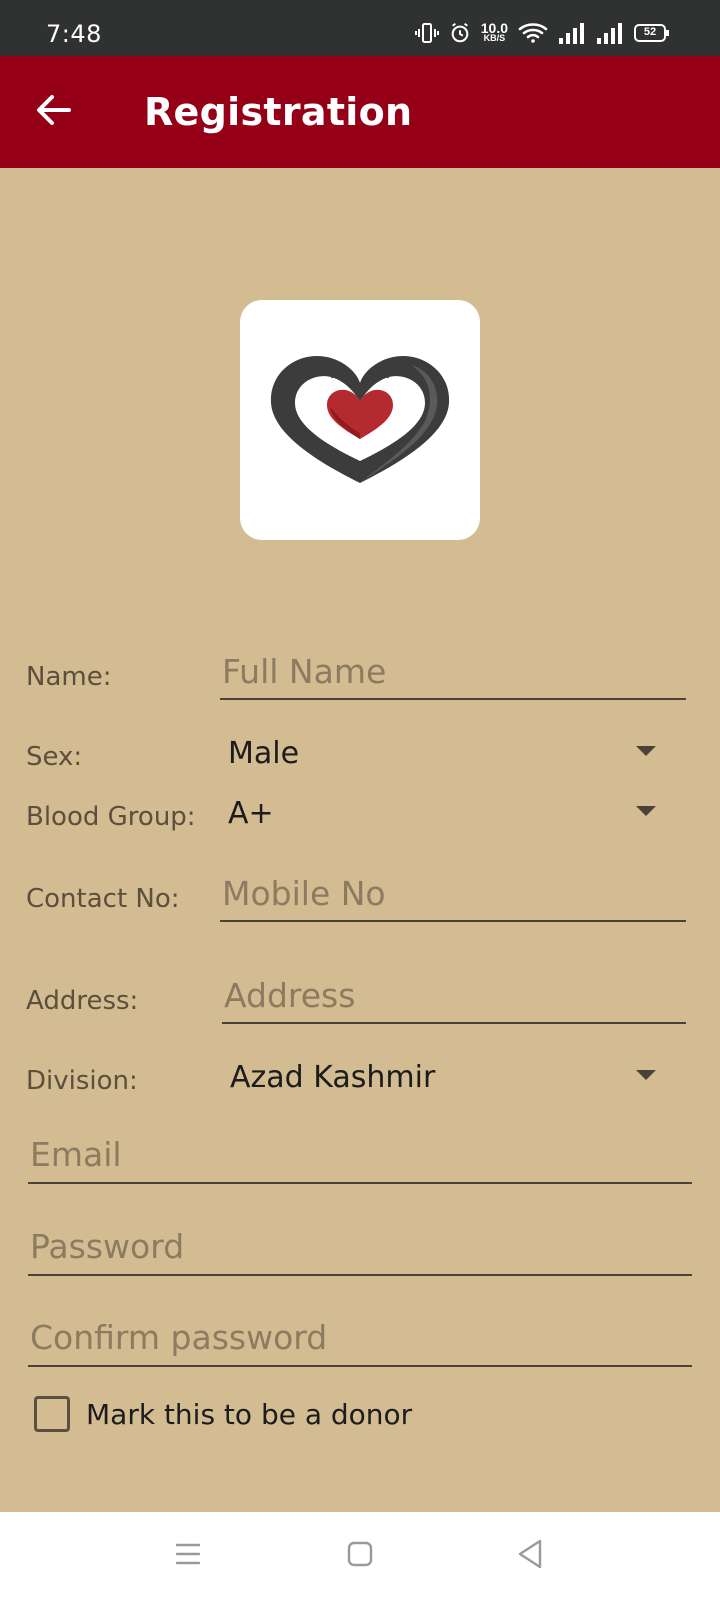  Describe the element at coordinates (82, 1001) in the screenshot. I see `address-label: Address:` at that location.